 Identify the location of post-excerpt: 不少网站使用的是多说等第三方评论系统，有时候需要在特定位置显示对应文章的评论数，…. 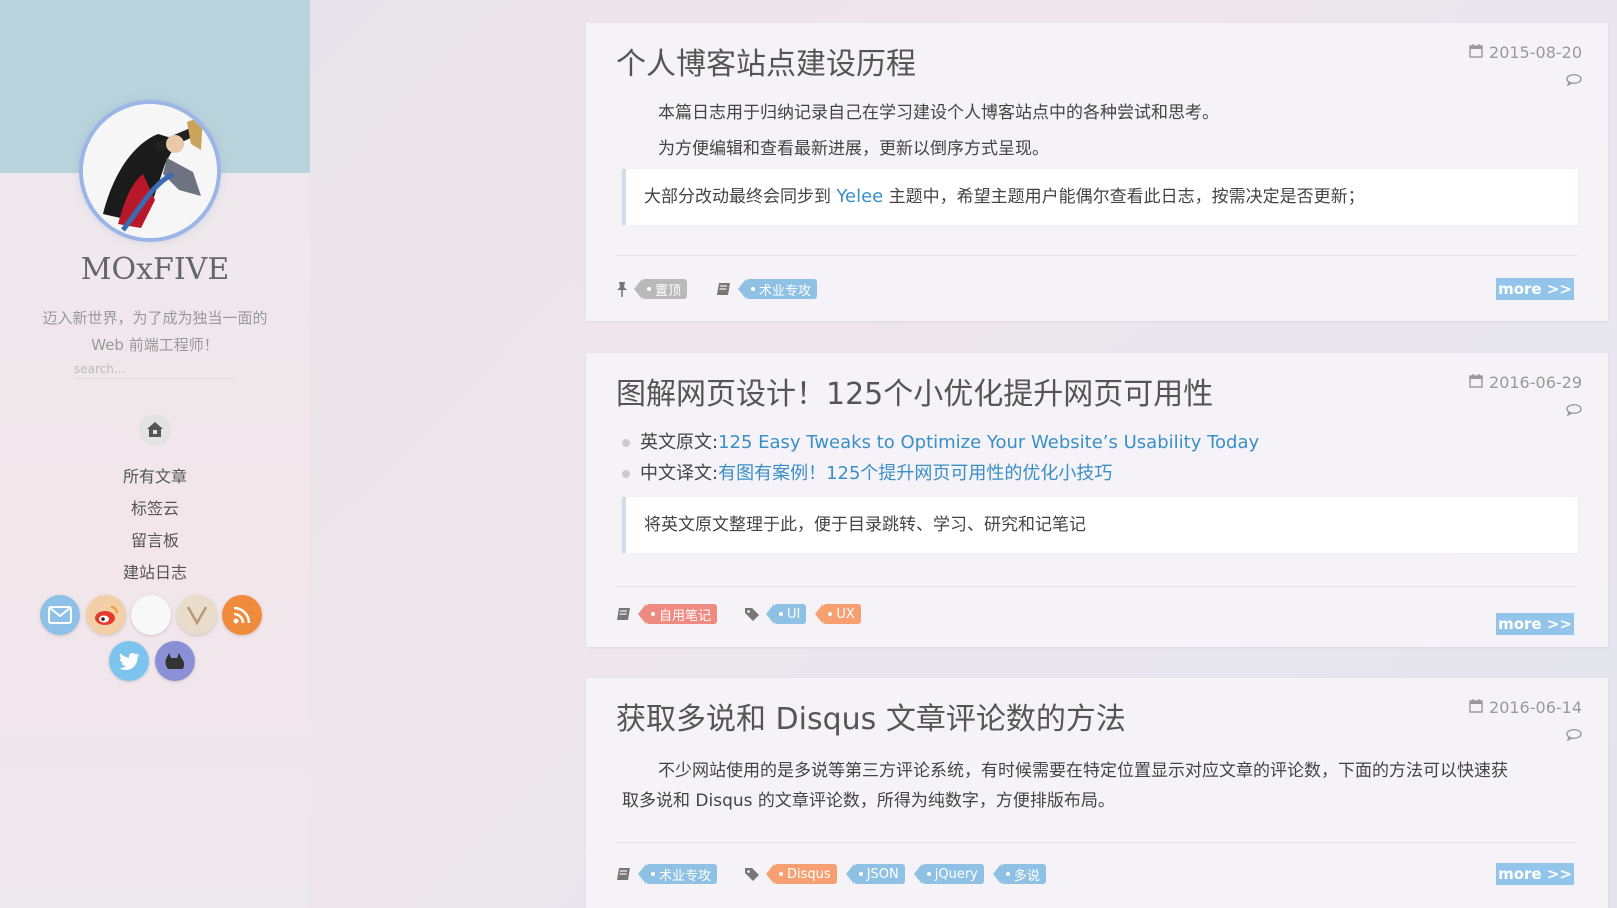
(1098, 786).